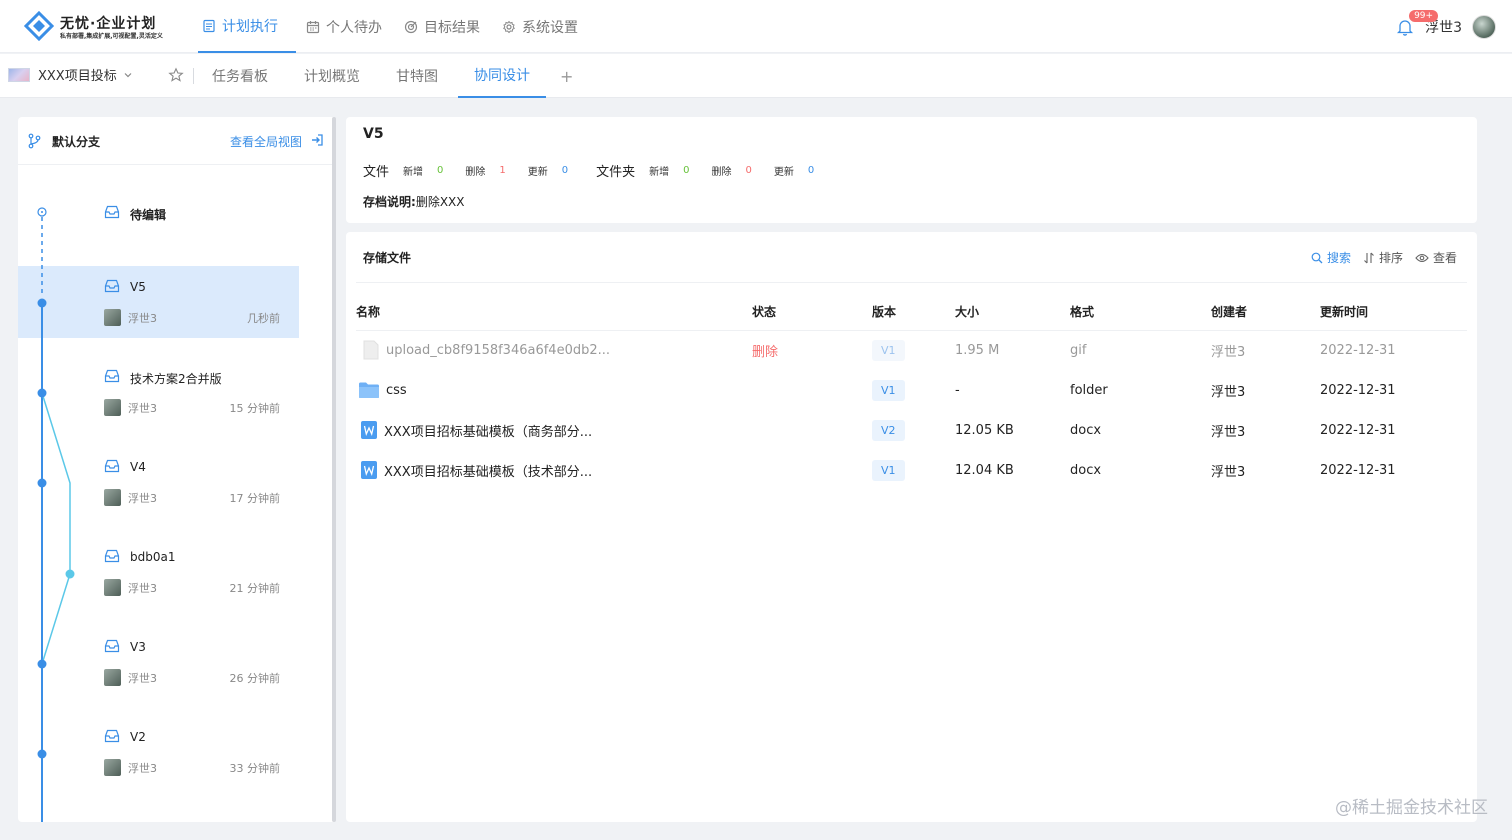 The image size is (1512, 840). I want to click on tab-plan-overview: 计划概览, so click(332, 76).